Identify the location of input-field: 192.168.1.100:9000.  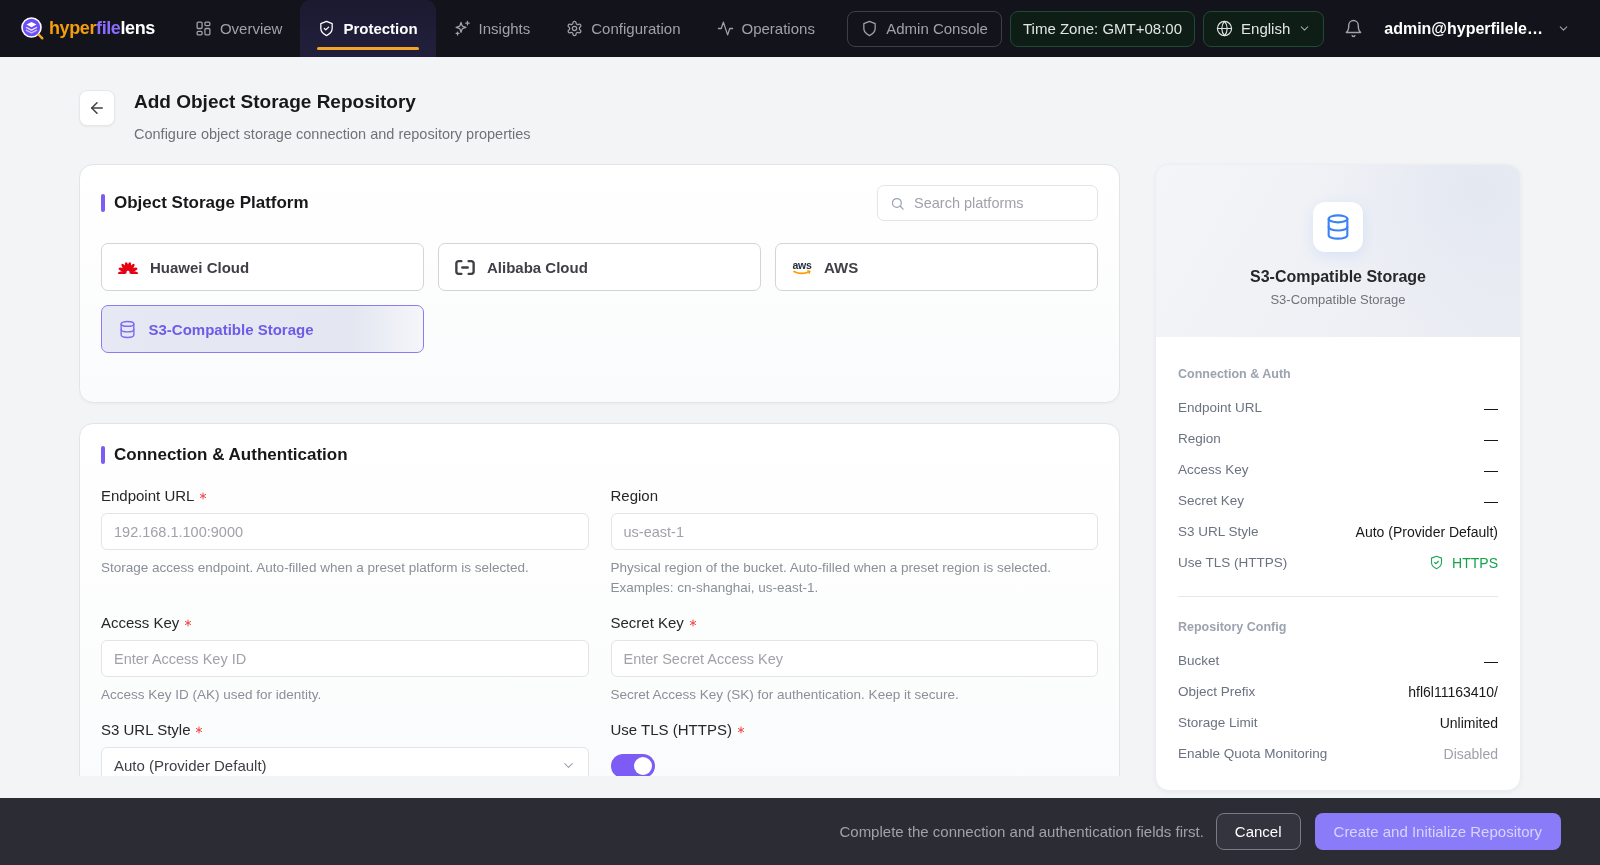
(345, 531).